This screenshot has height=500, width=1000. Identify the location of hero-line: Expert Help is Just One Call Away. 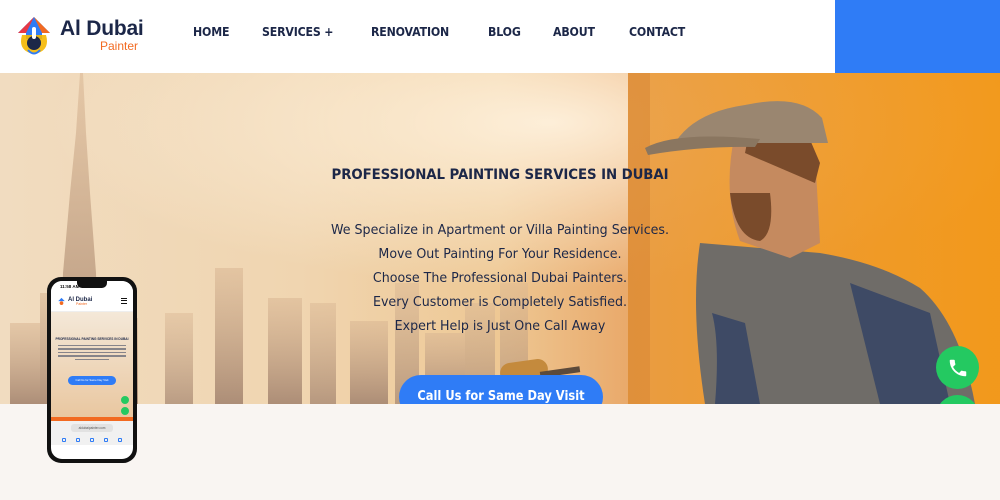
(500, 326).